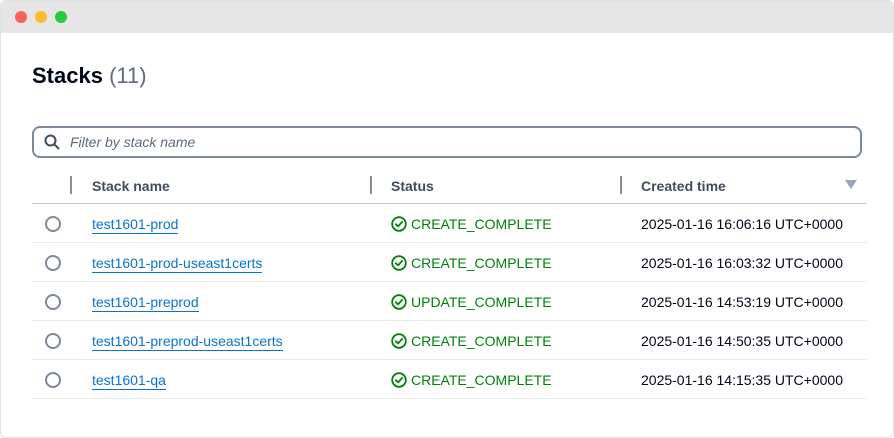 This screenshot has width=894, height=438. What do you see at coordinates (447, 17) in the screenshot?
I see `window-titlebar` at bounding box center [447, 17].